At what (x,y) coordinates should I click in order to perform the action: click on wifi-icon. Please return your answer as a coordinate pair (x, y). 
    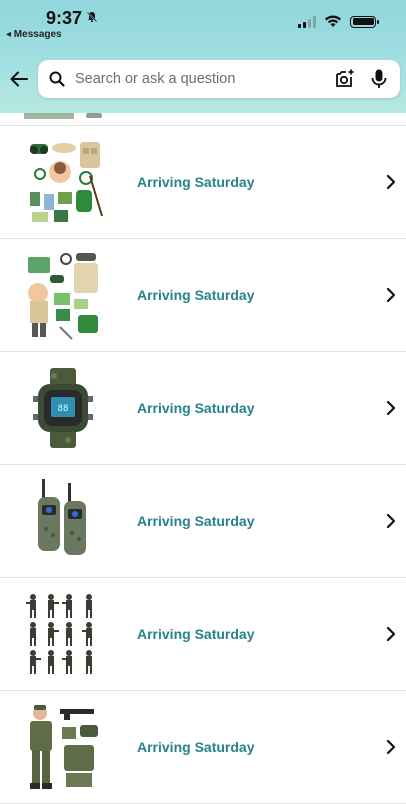
    Looking at the image, I should click on (333, 21).